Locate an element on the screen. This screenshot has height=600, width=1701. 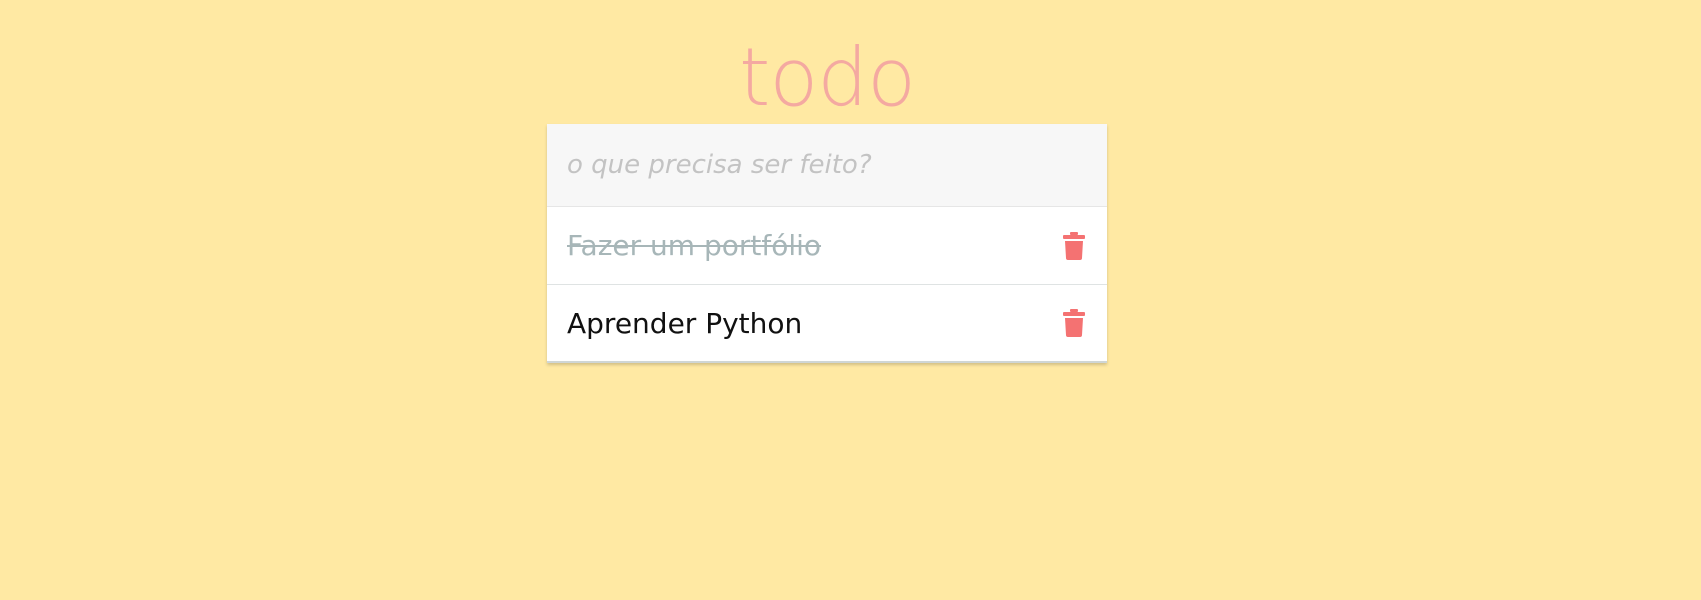
todo-item: Aprender Python is located at coordinates (827, 324).